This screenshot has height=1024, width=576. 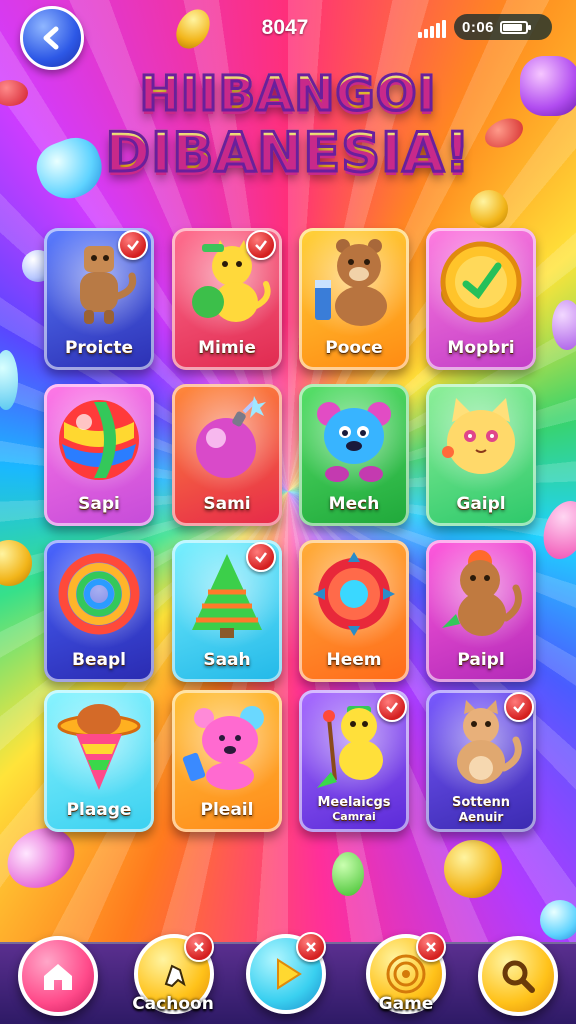 I want to click on status-pill: 0:06, so click(x=503, y=27).